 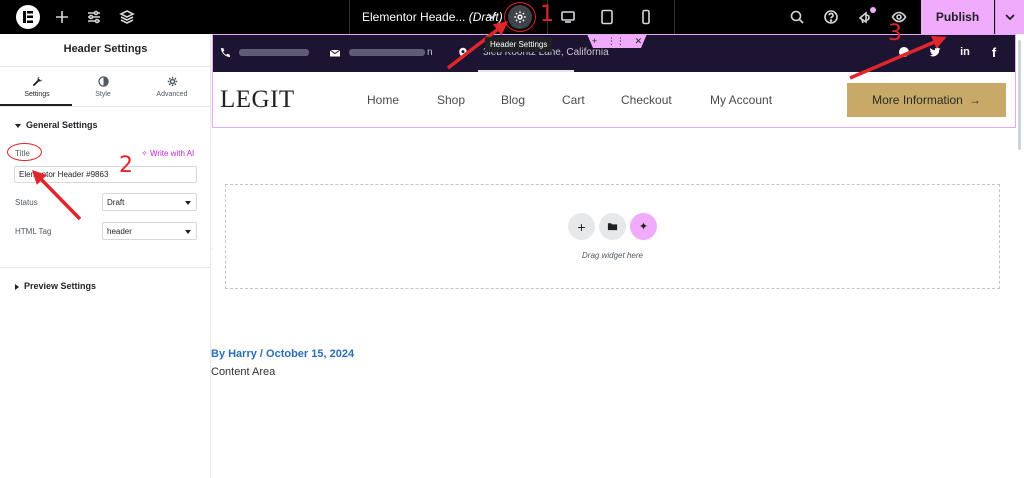 What do you see at coordinates (607, 17) in the screenshot?
I see `tablet-icon` at bounding box center [607, 17].